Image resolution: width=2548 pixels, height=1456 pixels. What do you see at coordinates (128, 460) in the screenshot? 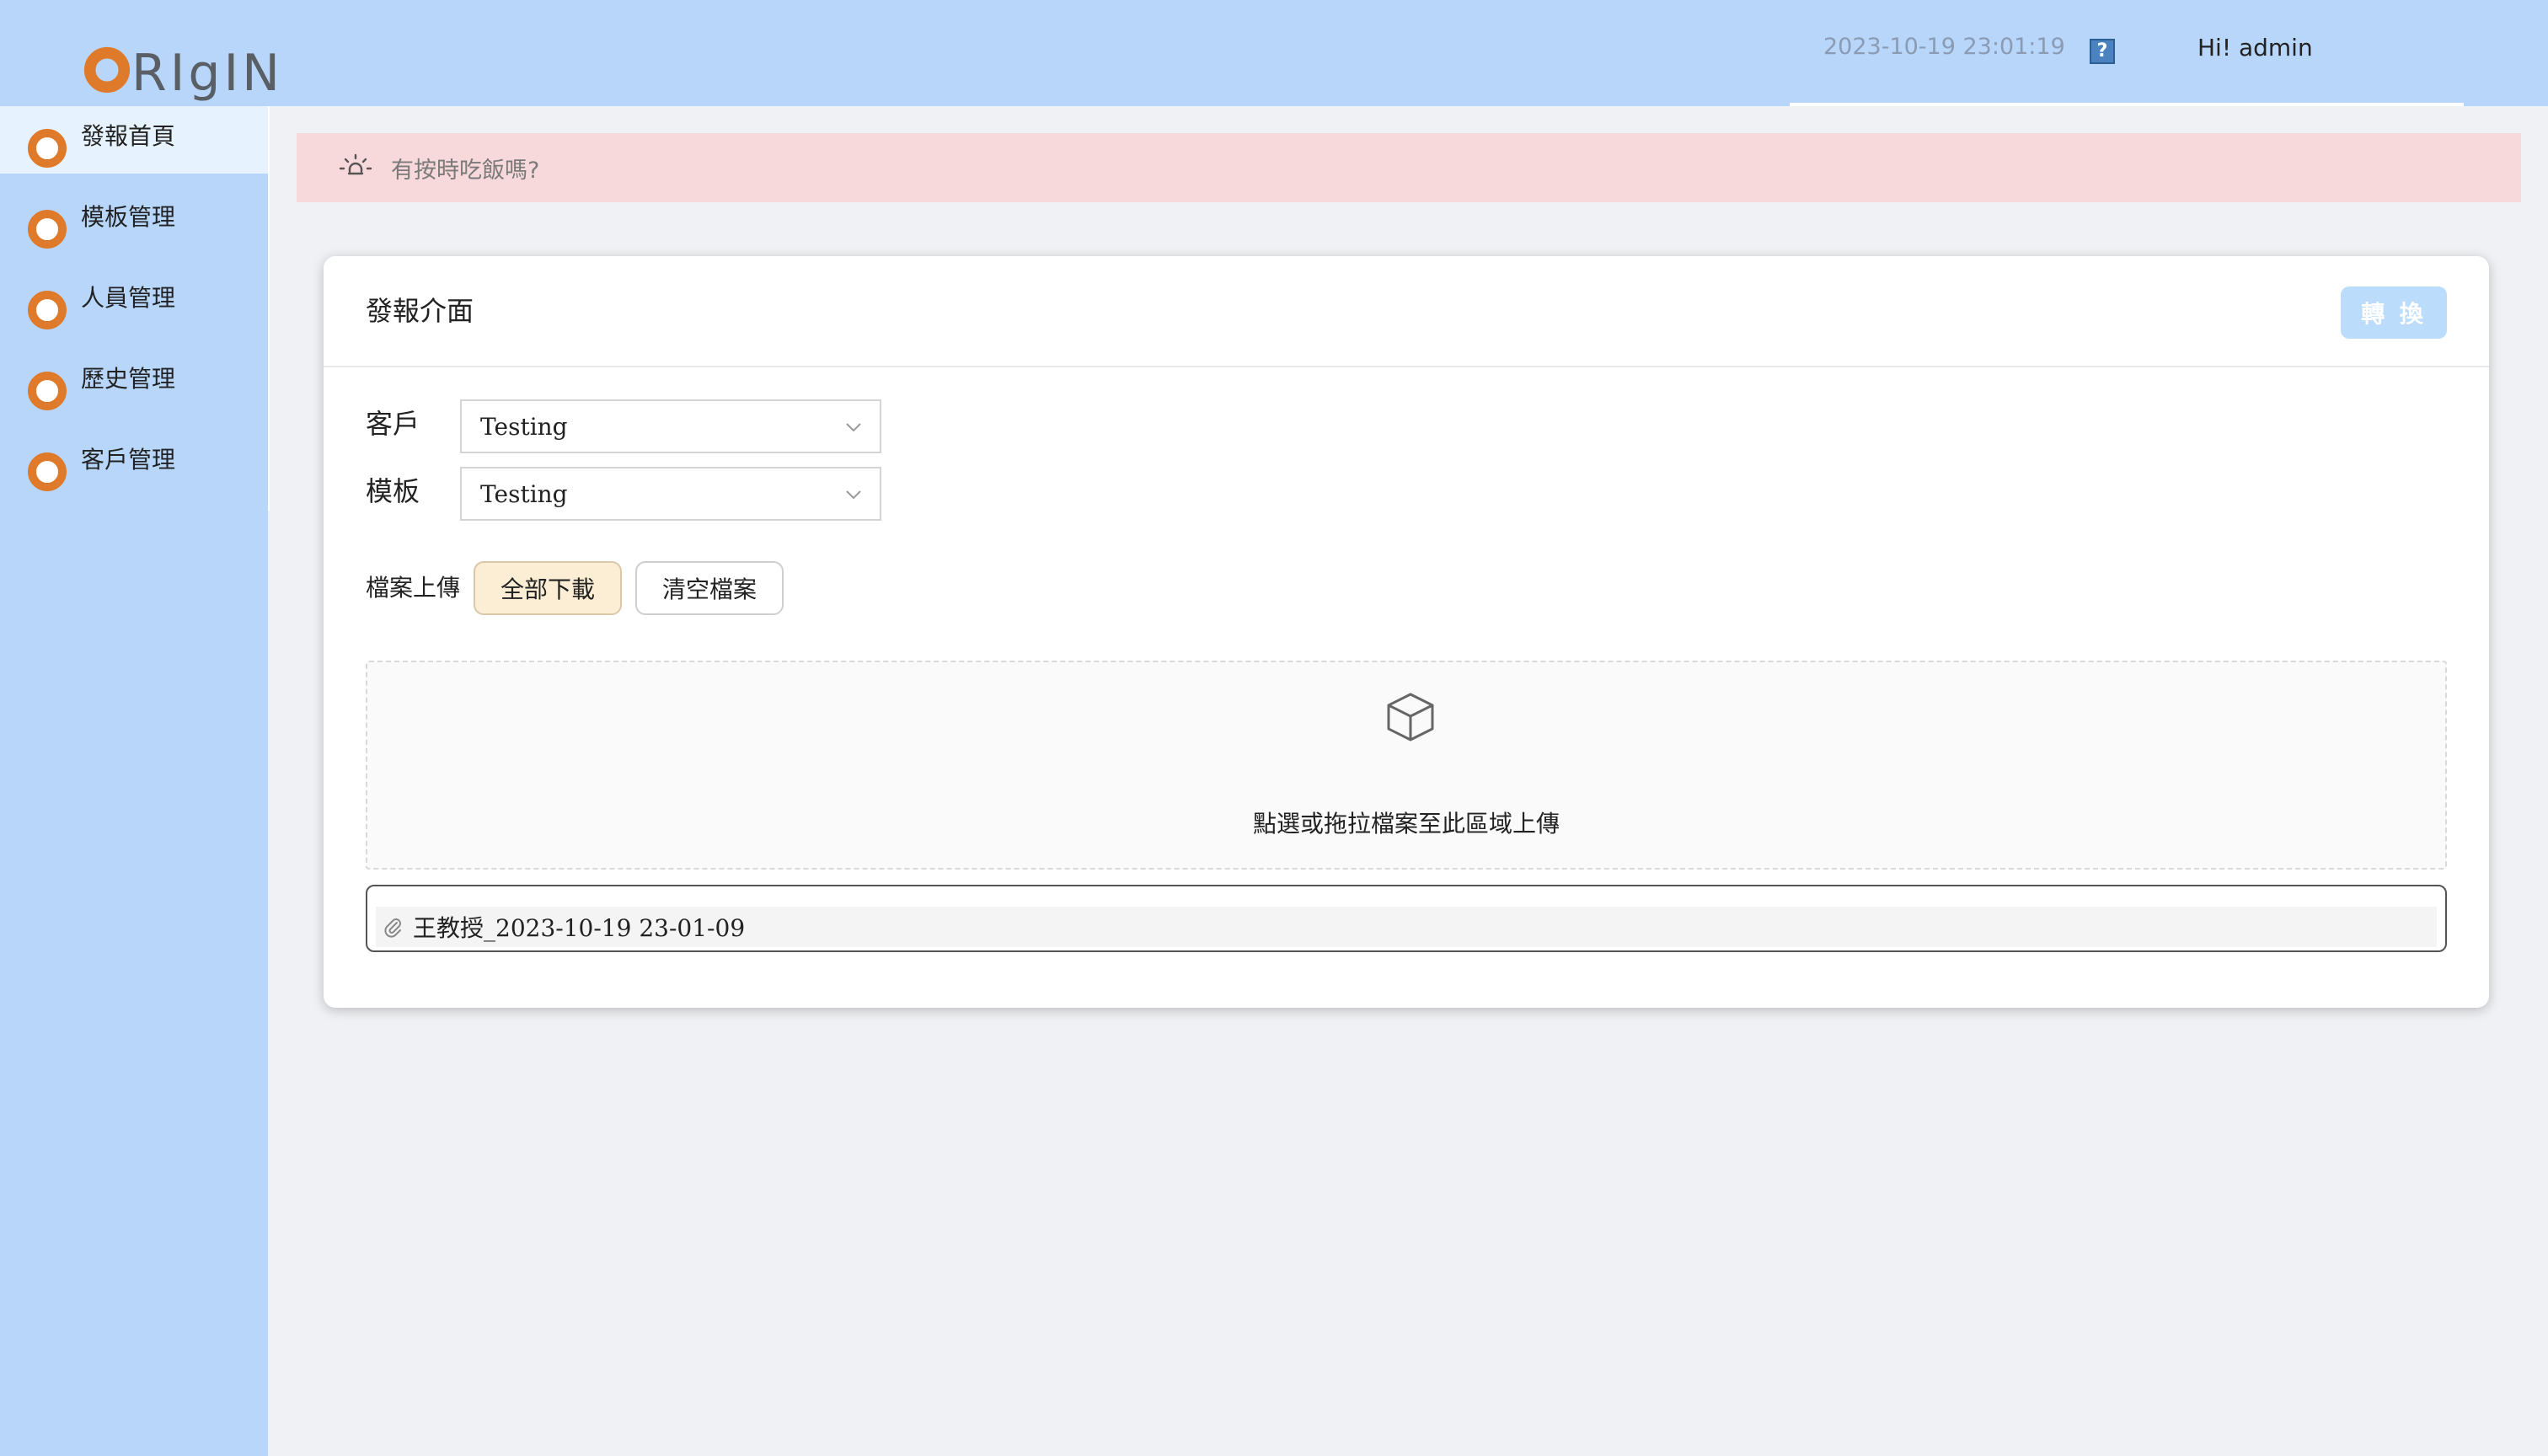
I see `sidebar-item-label: 客戶管理` at bounding box center [128, 460].